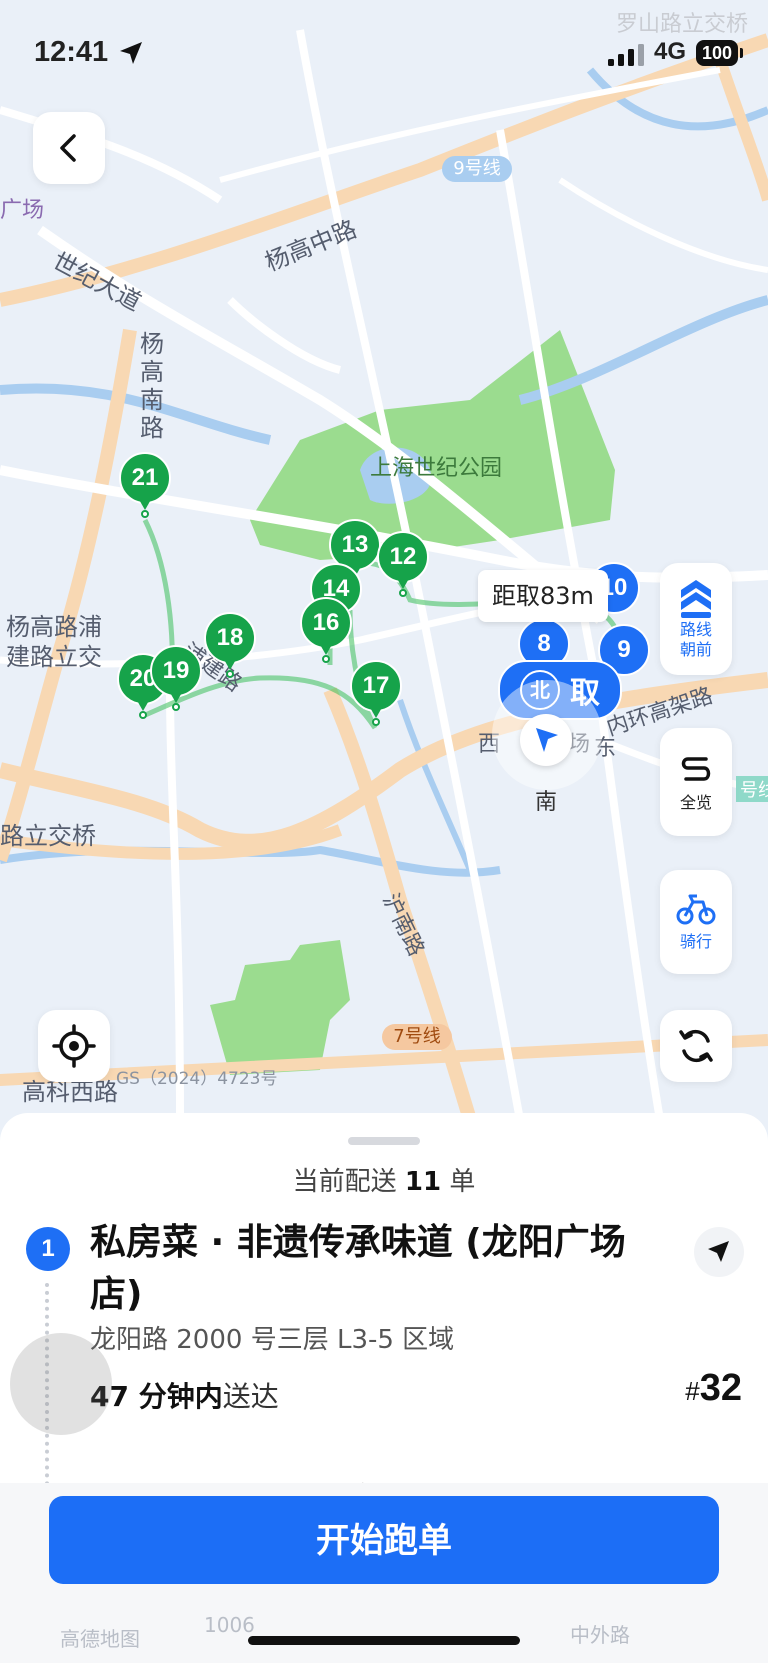 This screenshot has height=1663, width=768. What do you see at coordinates (376, 693) in the screenshot?
I see `delivery-pin: 17` at bounding box center [376, 693].